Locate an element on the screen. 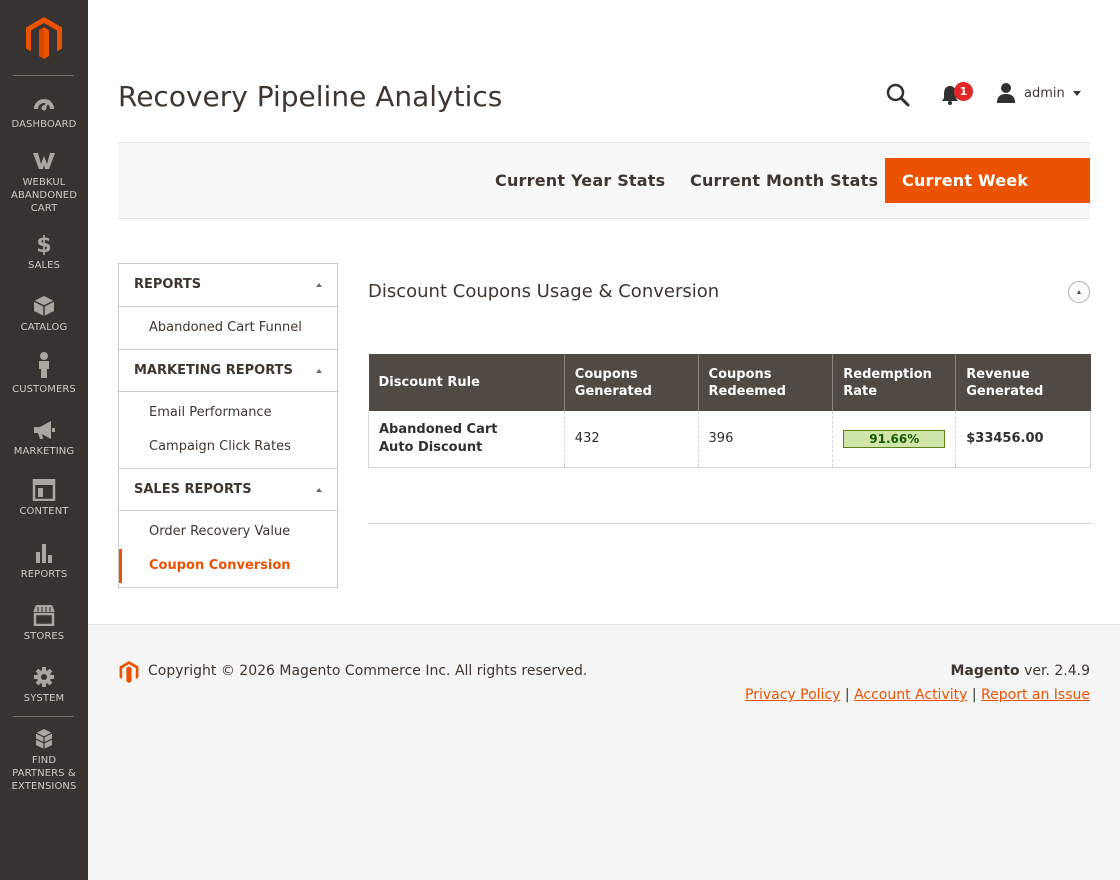 This screenshot has width=1120, height=880. nav-customers: CUSTOMERS is located at coordinates (44, 373).